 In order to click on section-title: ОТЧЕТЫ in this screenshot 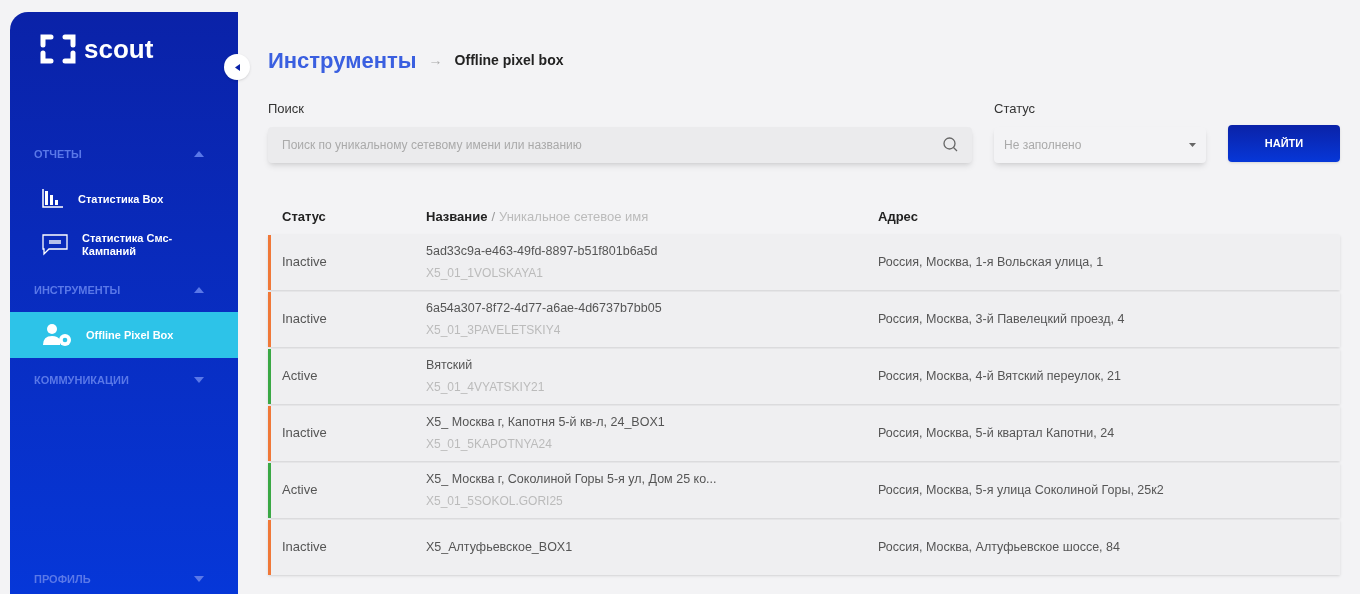, I will do `click(58, 154)`.